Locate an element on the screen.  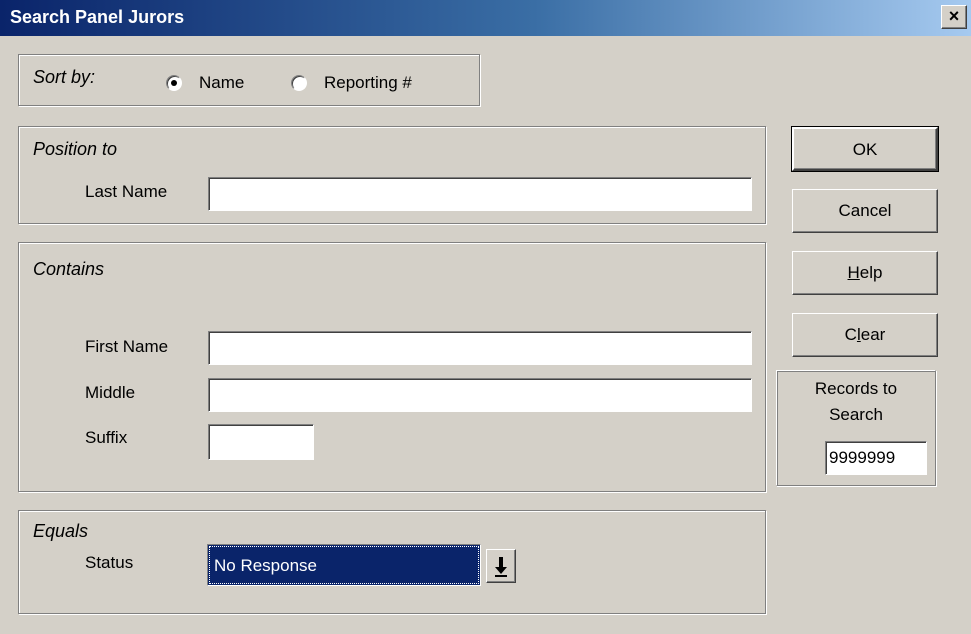
status-selected-value: No Response is located at coordinates (344, 565).